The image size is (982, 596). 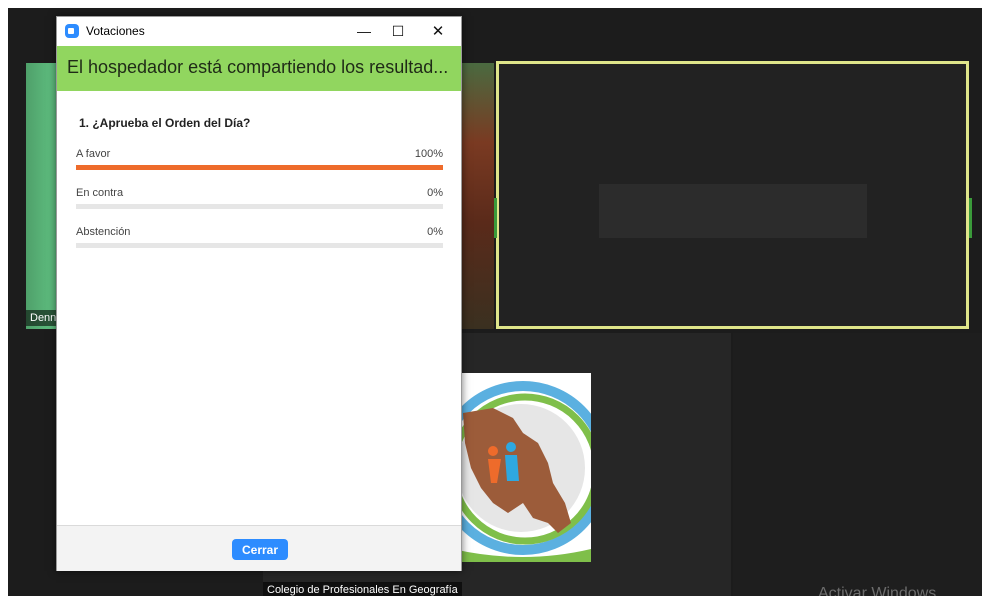 What do you see at coordinates (398, 31) in the screenshot?
I see `maximize-icon: ☐` at bounding box center [398, 31].